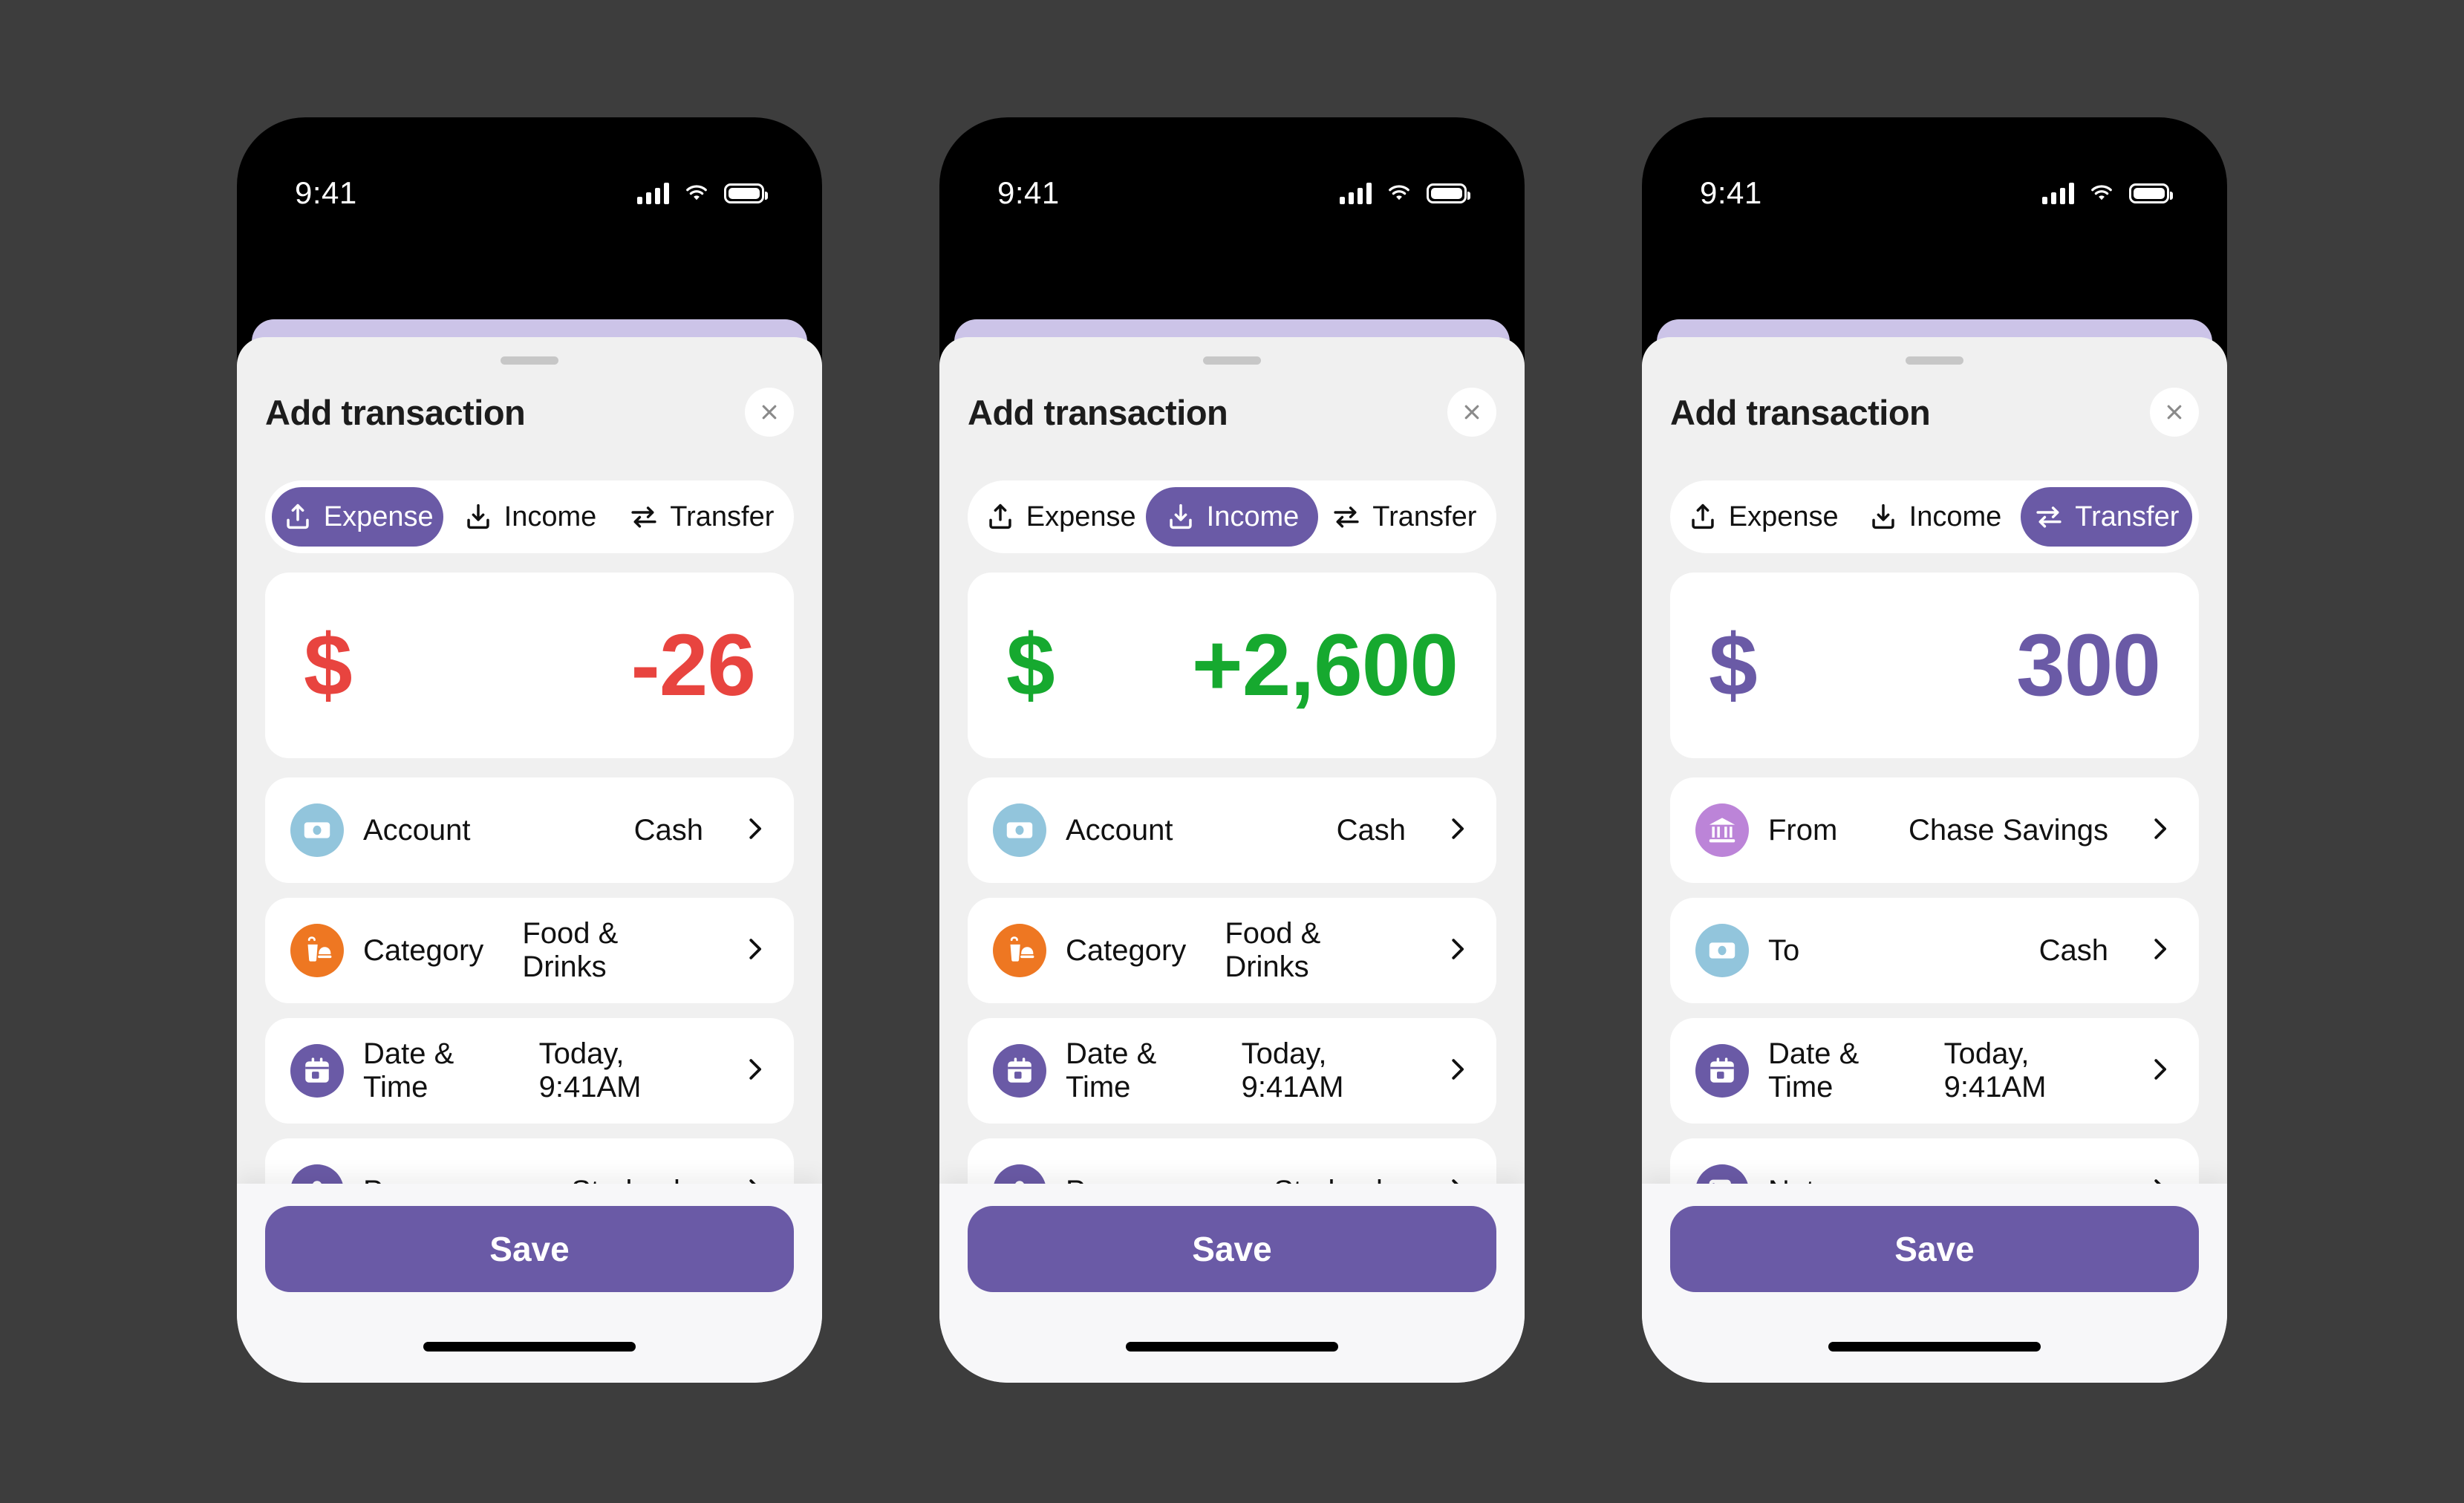 The image size is (2464, 1503). Describe the element at coordinates (570, 950) in the screenshot. I see `row-value: Food & Drinks` at that location.